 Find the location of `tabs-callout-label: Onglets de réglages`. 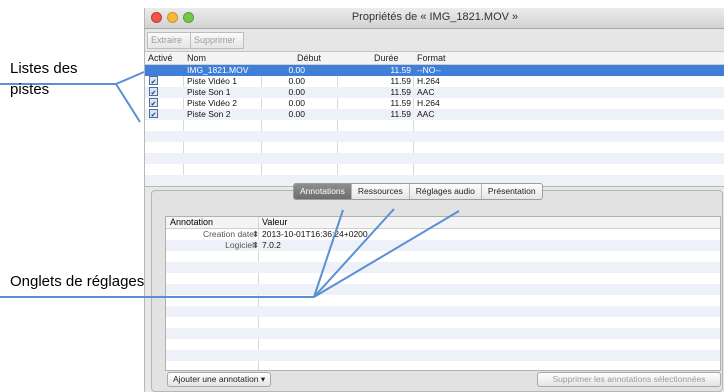

tabs-callout-label: Onglets de réglages is located at coordinates (77, 281).